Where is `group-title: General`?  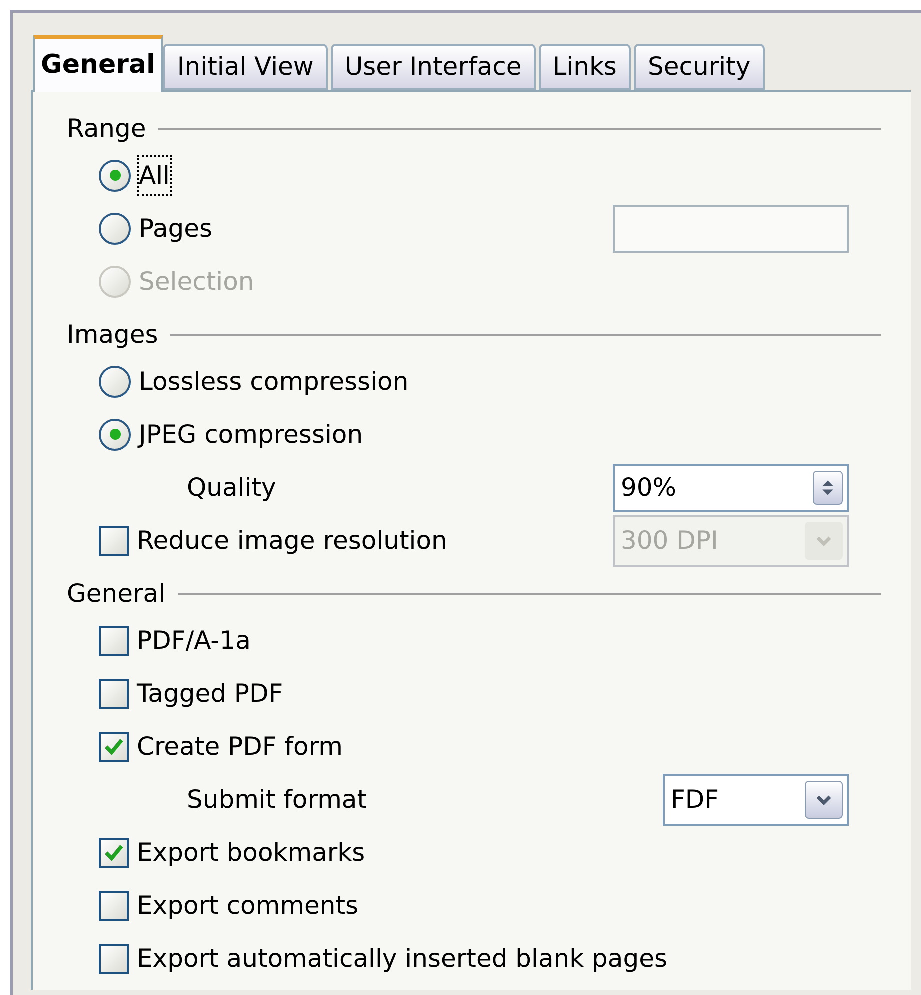
group-title: General is located at coordinates (116, 594).